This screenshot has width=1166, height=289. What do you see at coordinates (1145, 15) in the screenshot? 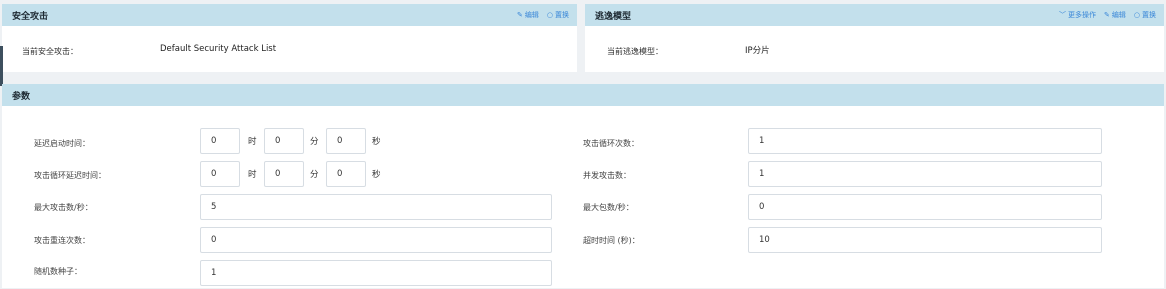
I see `evasion-replace-button: ○ 置换` at bounding box center [1145, 15].